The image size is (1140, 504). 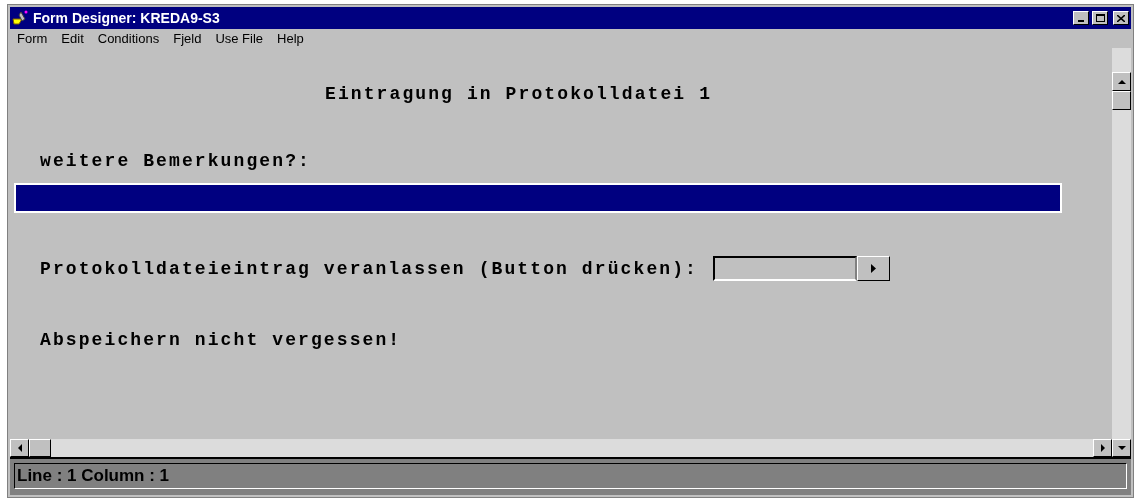 I want to click on form-label: Abspeichern nicht vergessen!, so click(x=221, y=340).